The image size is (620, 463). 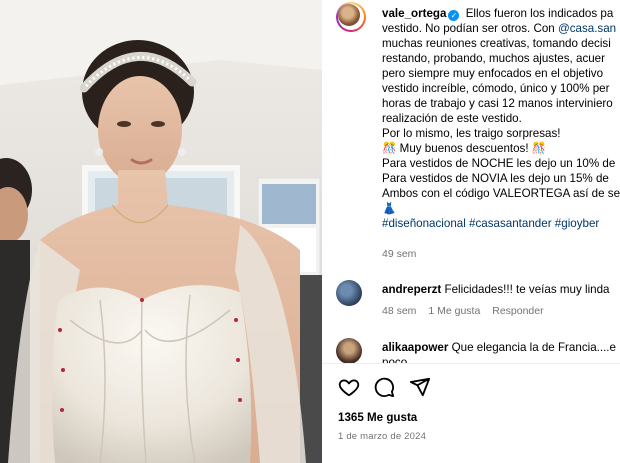 I want to click on post-actions-bar: 1365 Me gusta 1 de marzo de 2024, so click(x=471, y=413).